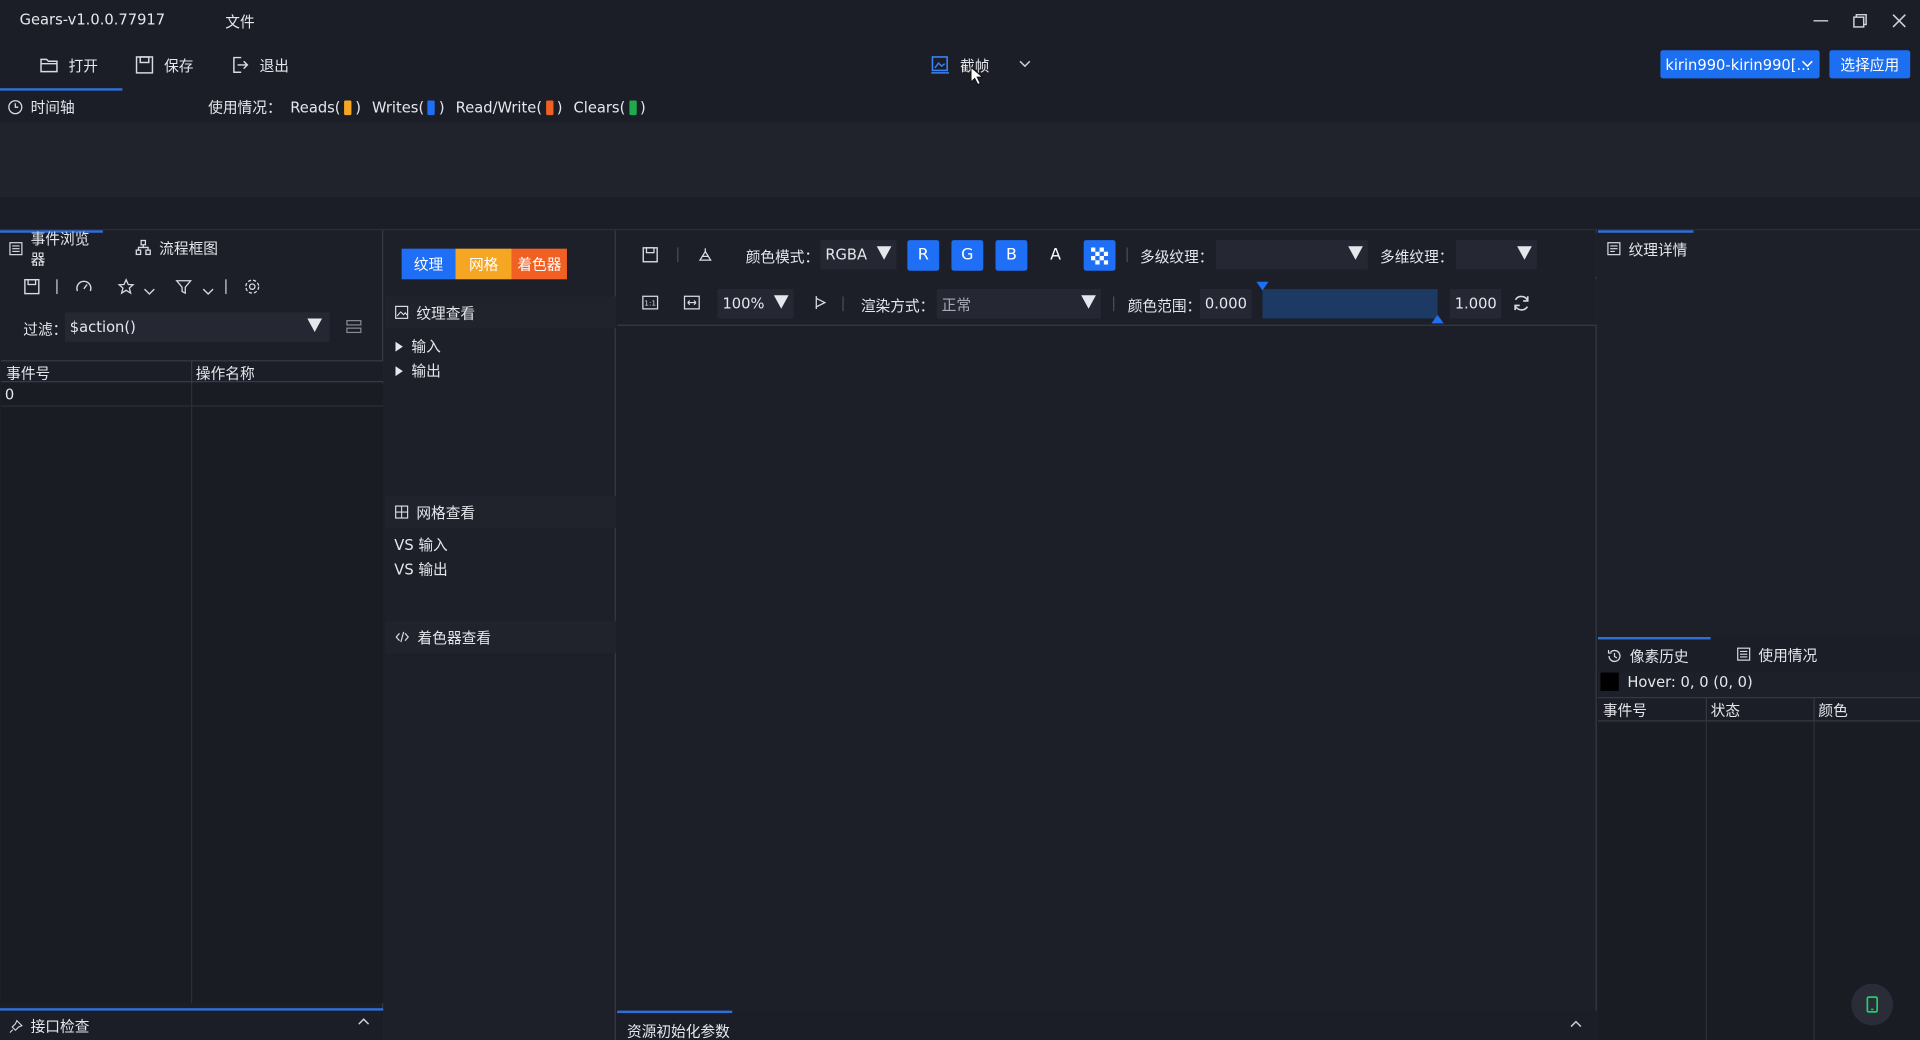  Describe the element at coordinates (500, 512) in the screenshot. I see `mesh-view-header: 网格查看` at that location.